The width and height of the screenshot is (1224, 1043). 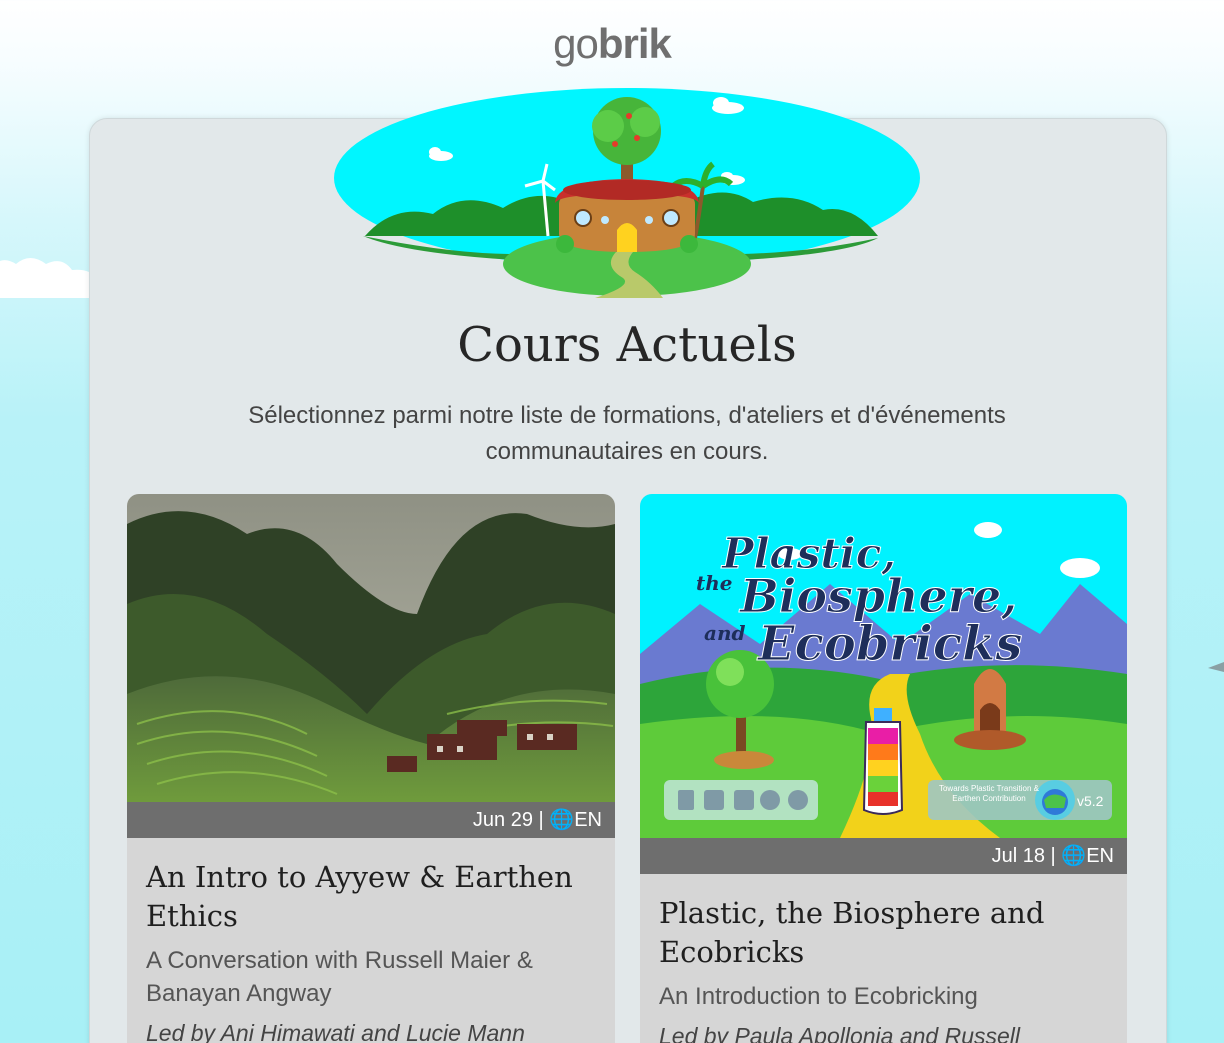 What do you see at coordinates (889, 644) in the screenshot?
I see `poster-title-line3: Ecobricks` at bounding box center [889, 644].